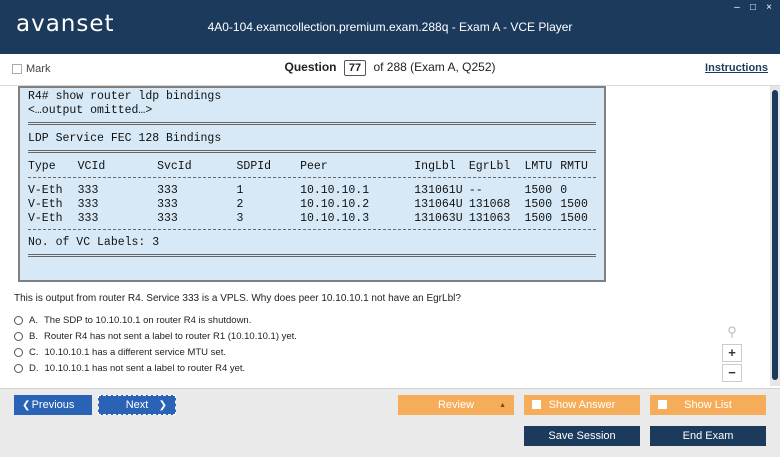 This screenshot has height=457, width=780. I want to click on table-cell: 0, so click(564, 190).